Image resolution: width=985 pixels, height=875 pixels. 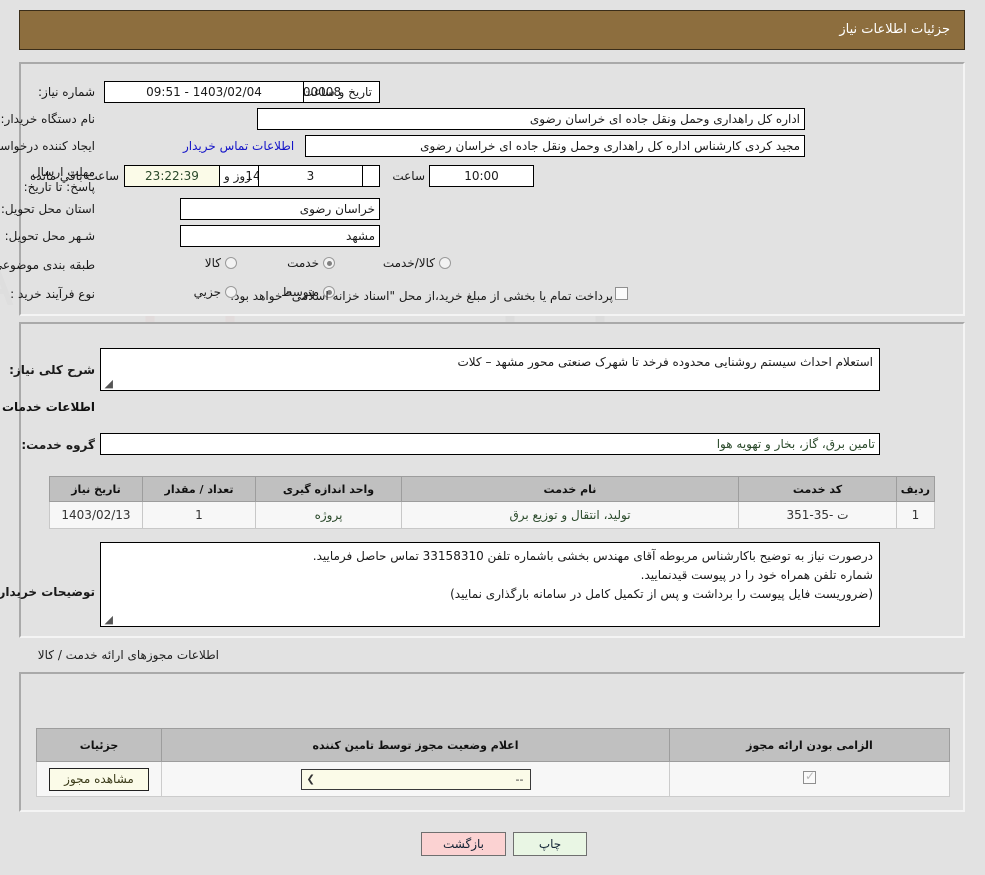 I want to click on radio-category-1: خدمت, so click(x=311, y=263).